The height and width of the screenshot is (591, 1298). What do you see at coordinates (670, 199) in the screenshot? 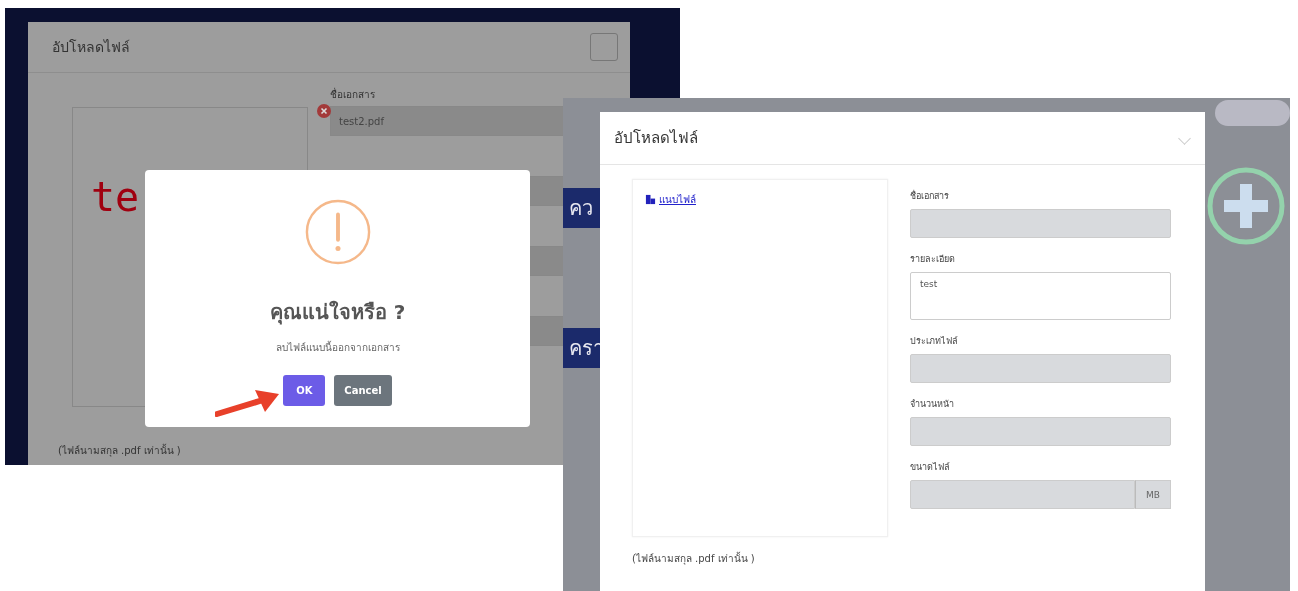
I see `attach-file-link: แนบไฟล์` at bounding box center [670, 199].